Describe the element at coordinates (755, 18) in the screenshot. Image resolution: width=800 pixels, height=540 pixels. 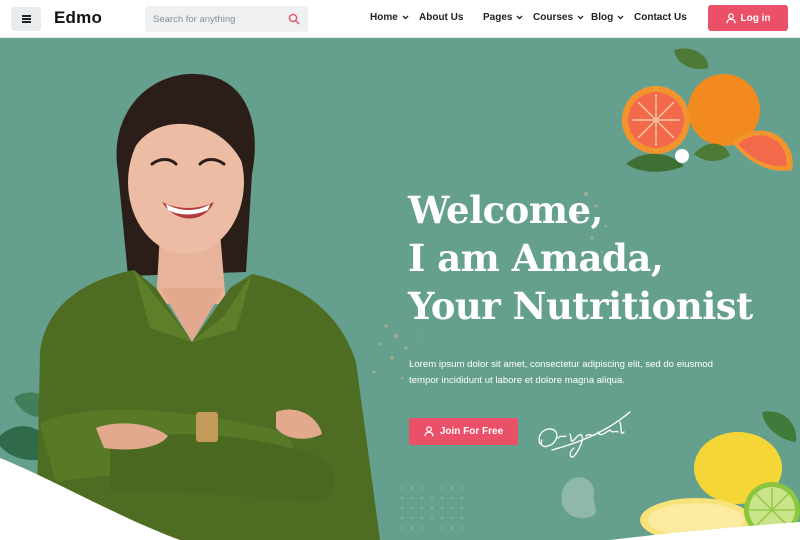
I see `login-button-label: Log in` at that location.